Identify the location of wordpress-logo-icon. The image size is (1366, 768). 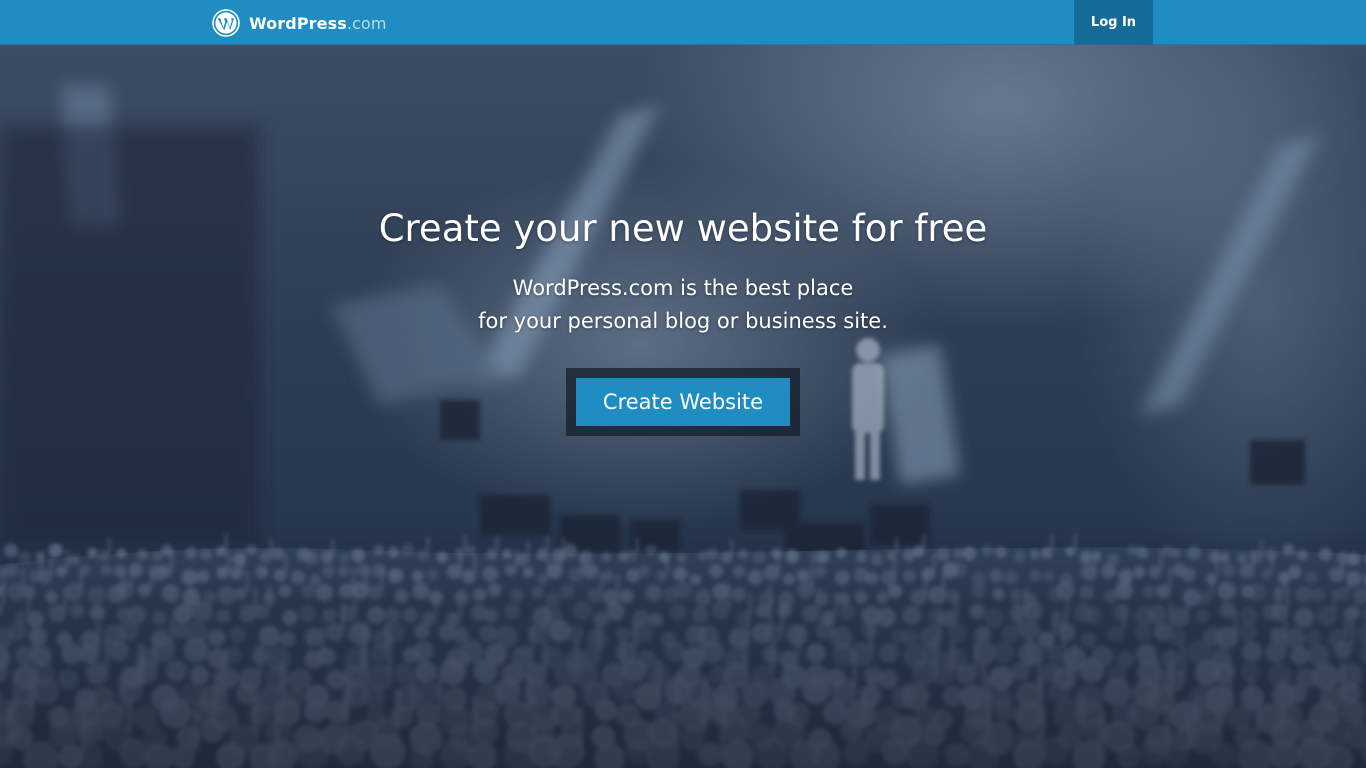
(226, 23).